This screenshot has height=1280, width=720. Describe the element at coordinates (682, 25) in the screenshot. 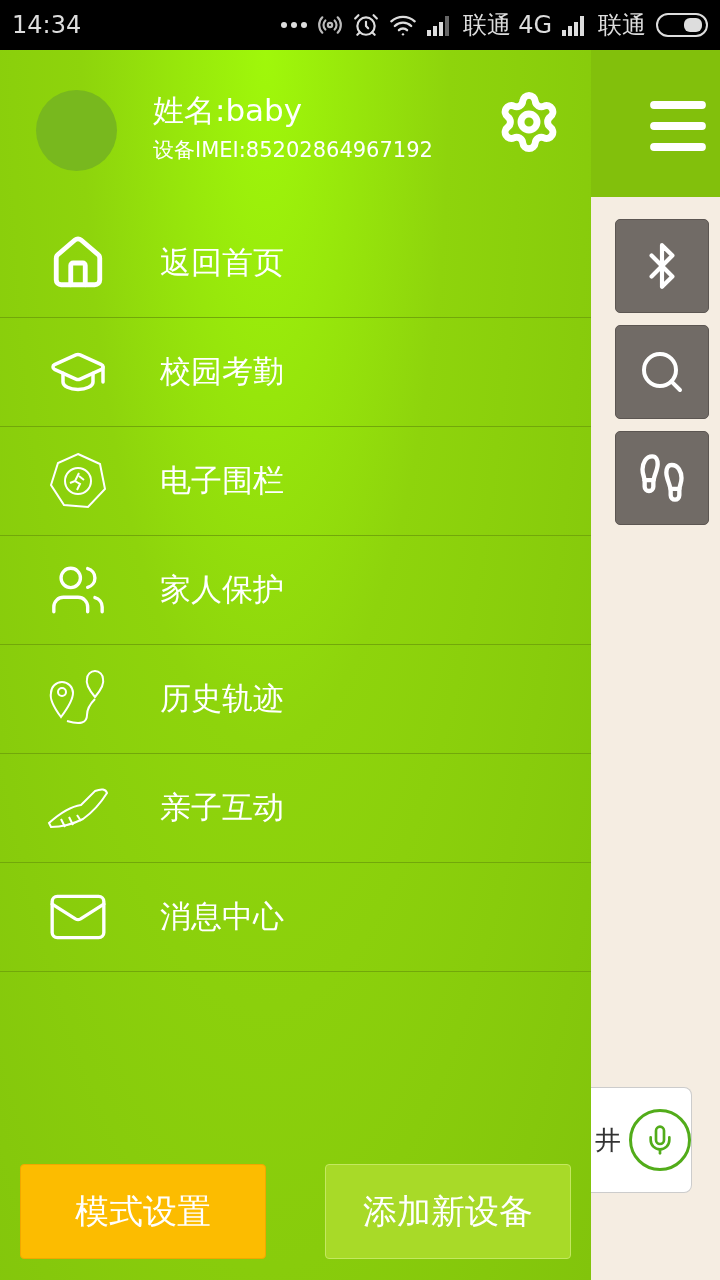

I see `battery-icon` at that location.